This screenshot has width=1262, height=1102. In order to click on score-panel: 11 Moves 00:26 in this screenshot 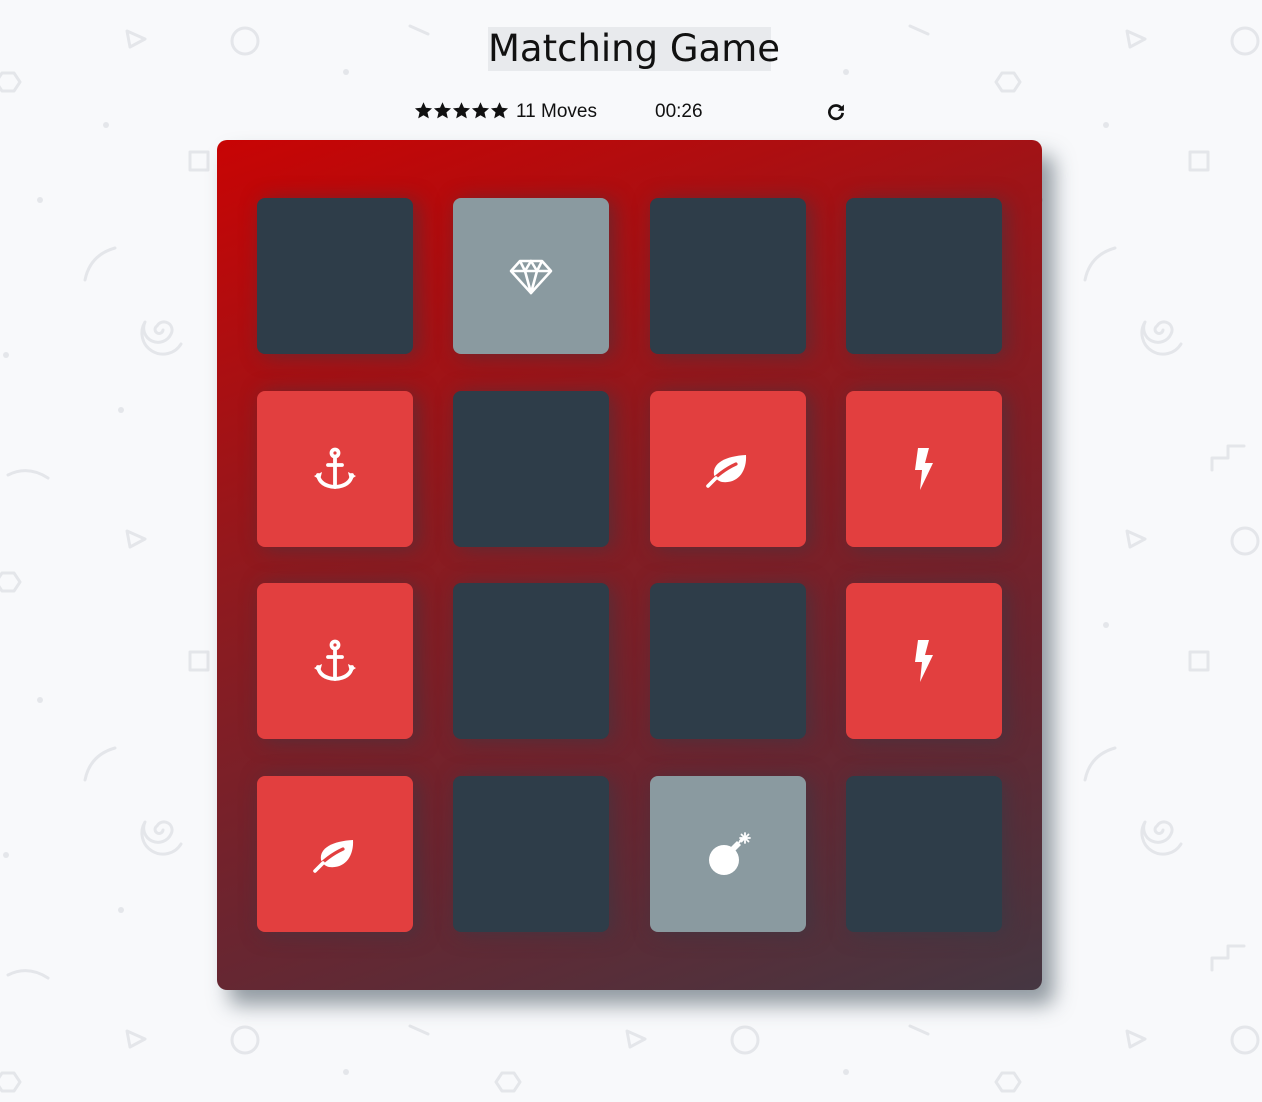, I will do `click(634, 113)`.